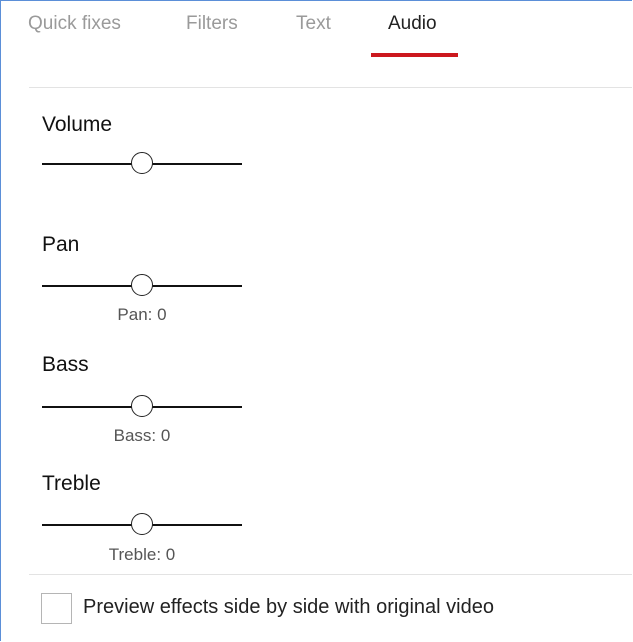  I want to click on preview-checkbox, so click(56, 608).